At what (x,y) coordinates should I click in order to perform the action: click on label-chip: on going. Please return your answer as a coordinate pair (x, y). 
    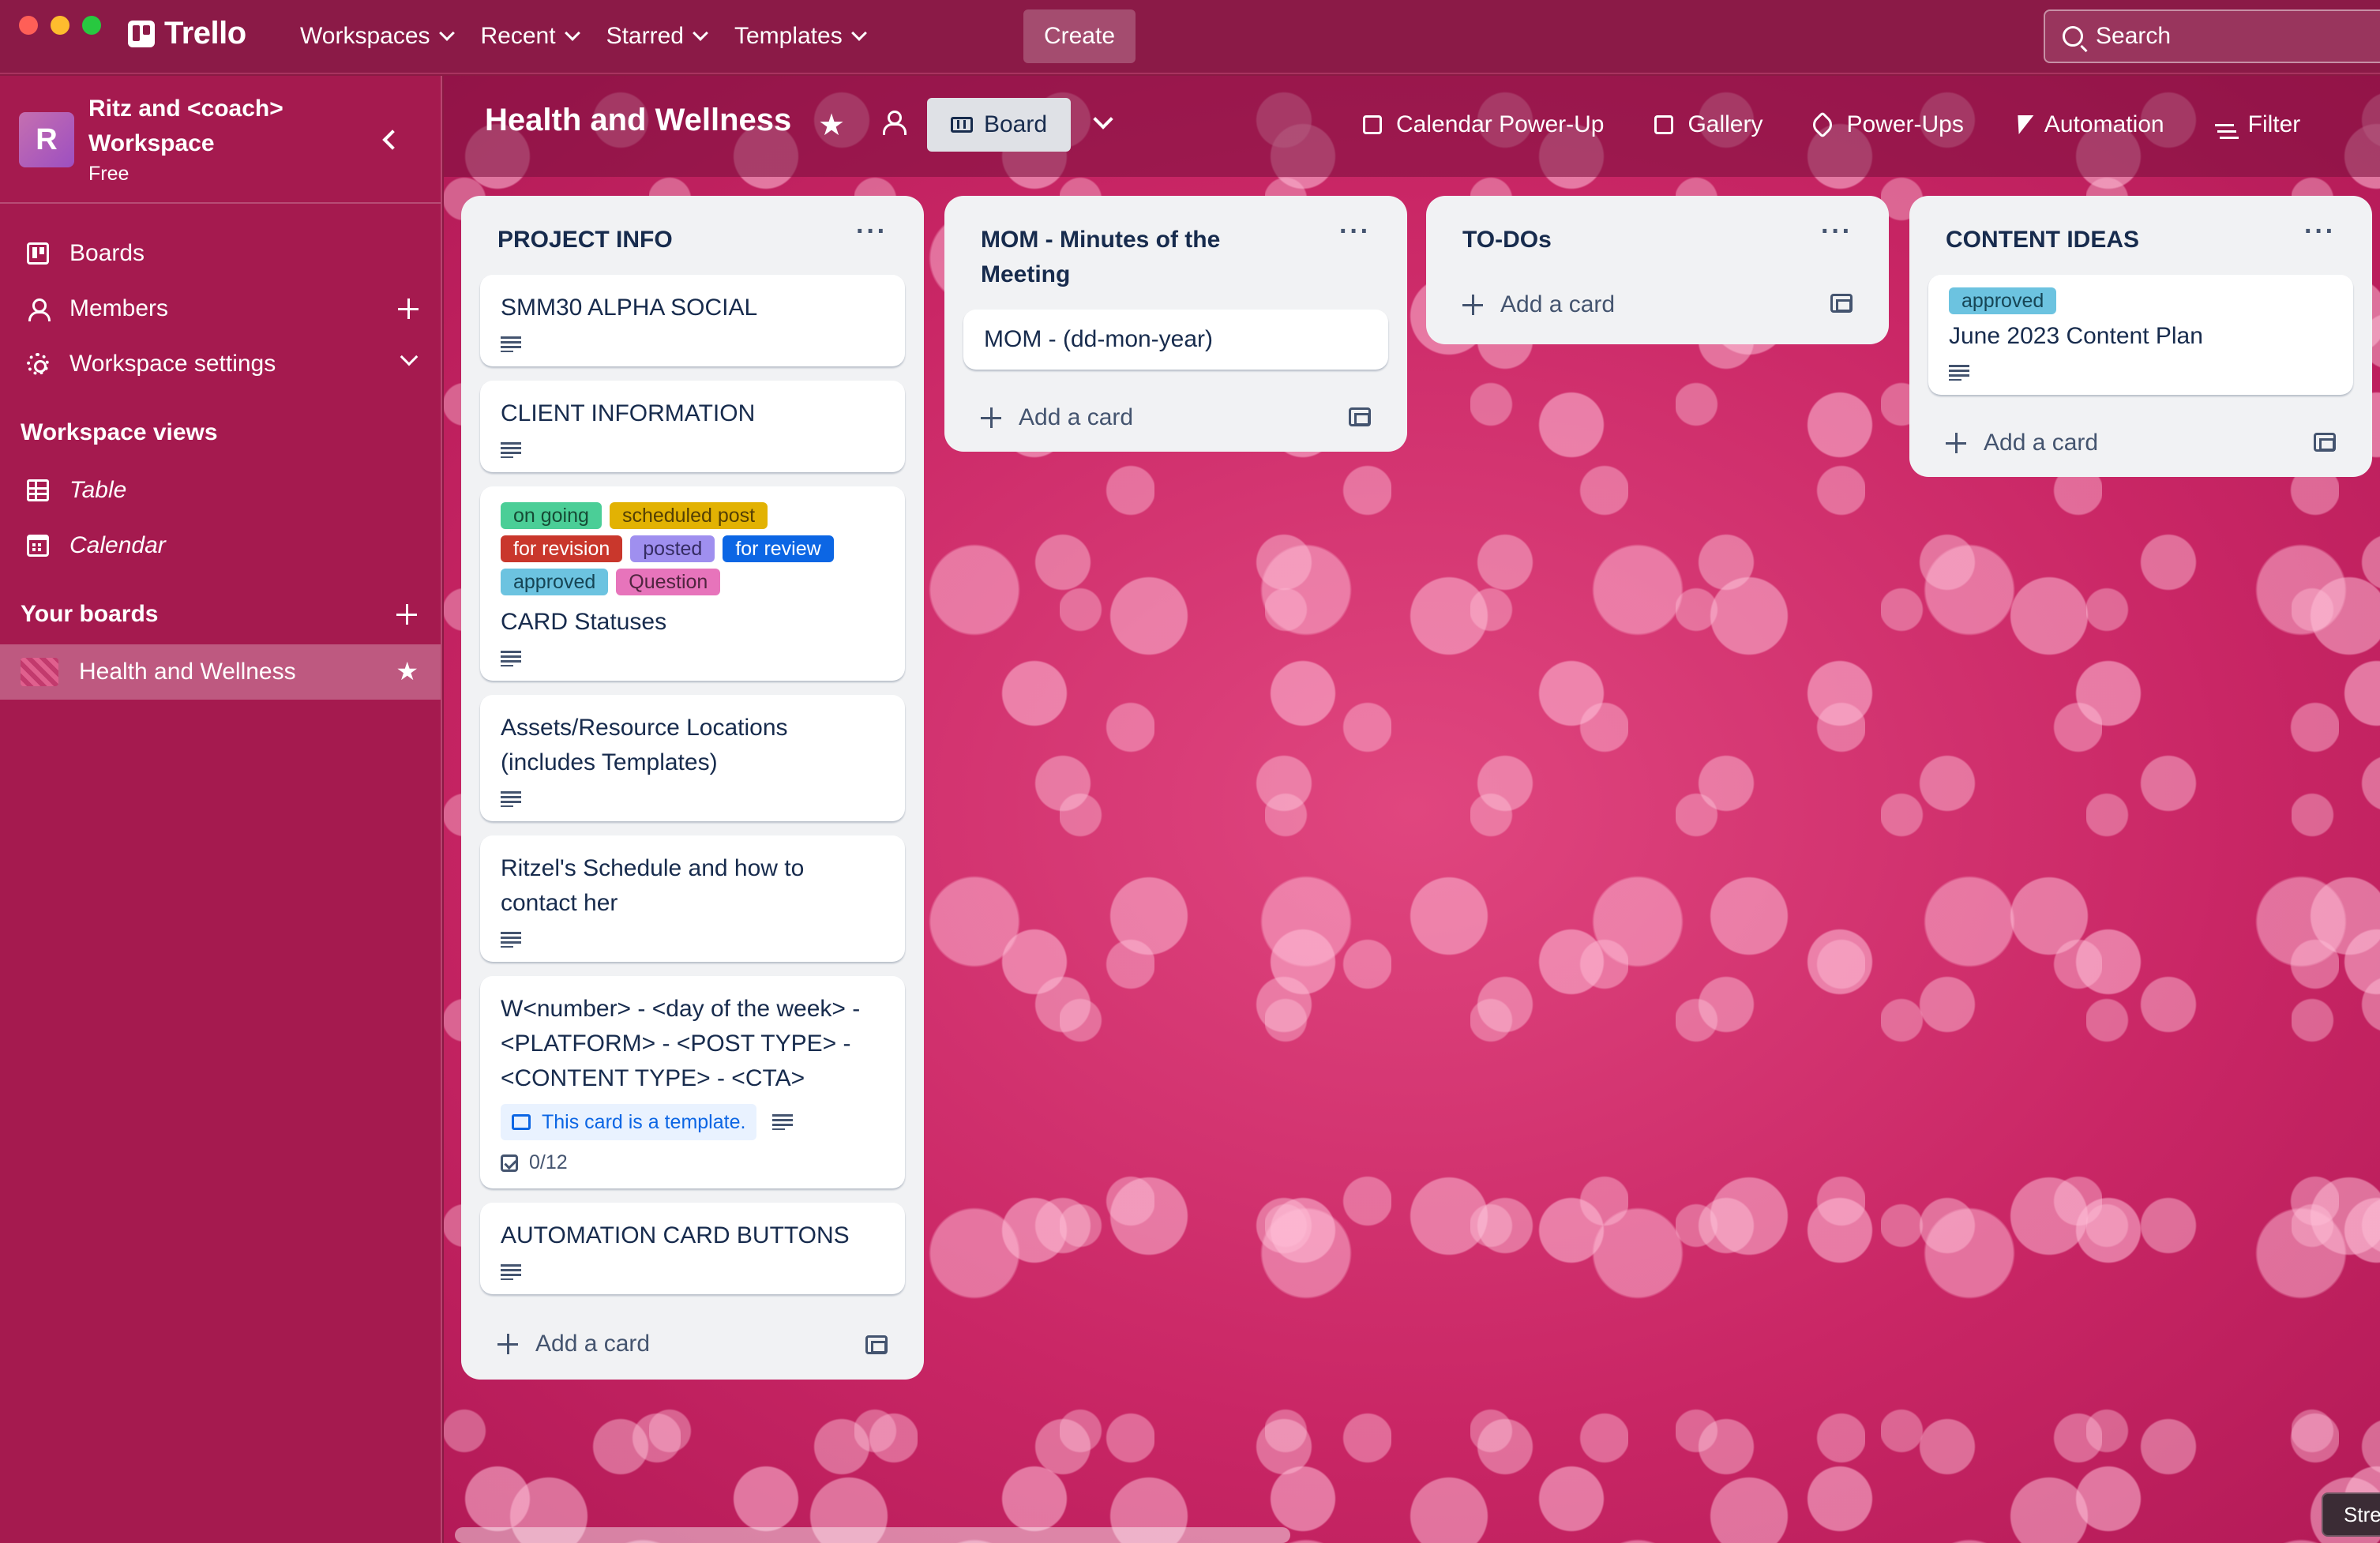
    Looking at the image, I should click on (551, 515).